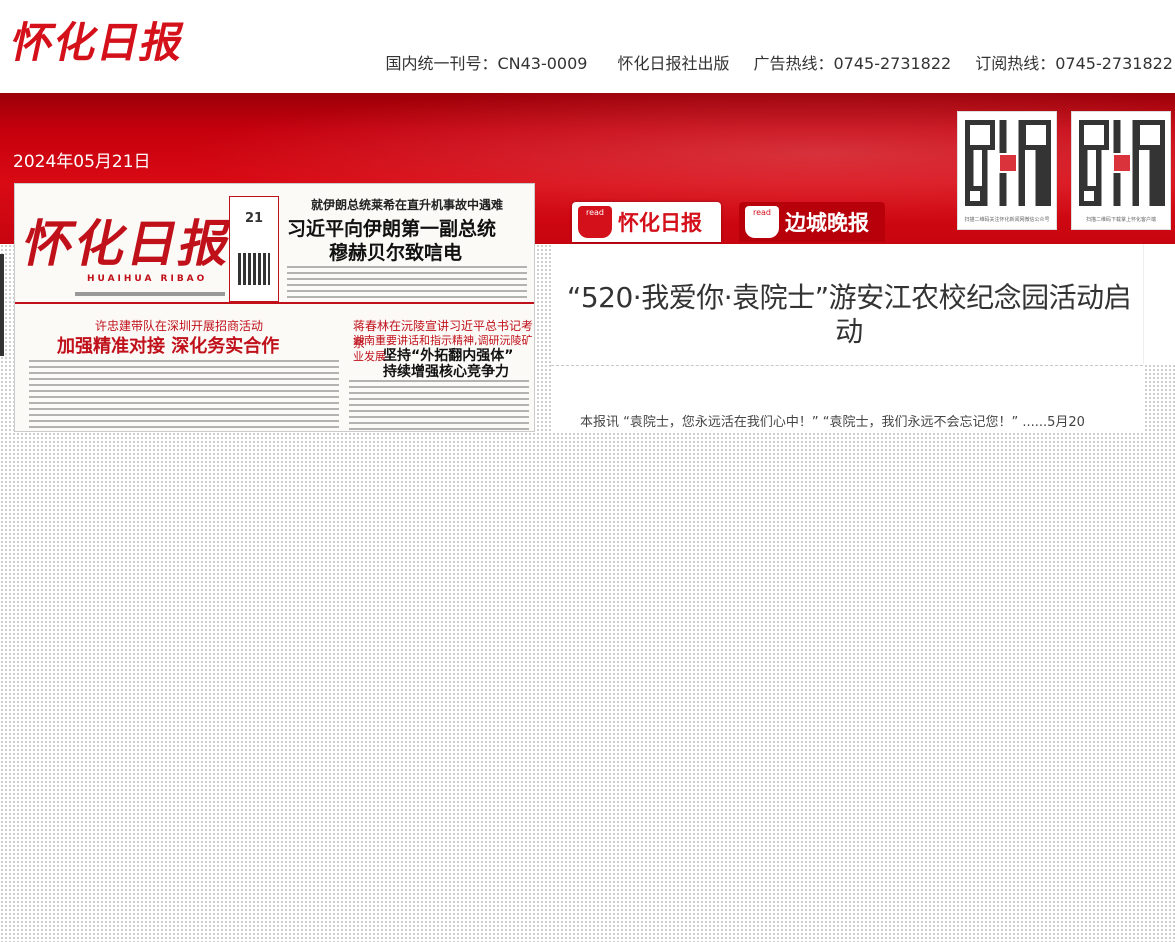 This screenshot has height=942, width=1175. What do you see at coordinates (82, 162) in the screenshot?
I see `edition-date: 2024年05月21日` at bounding box center [82, 162].